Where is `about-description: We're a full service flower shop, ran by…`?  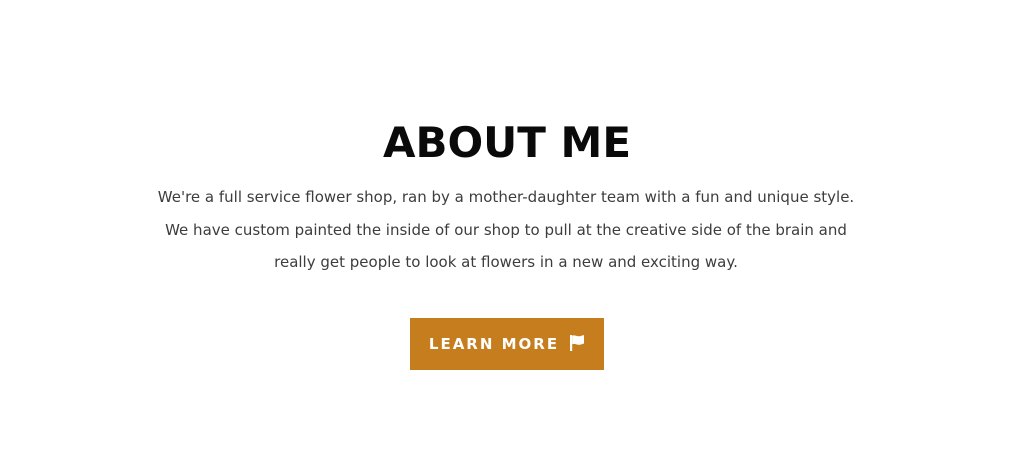
about-description: We're a full service flower shop, ran by… is located at coordinates (506, 230).